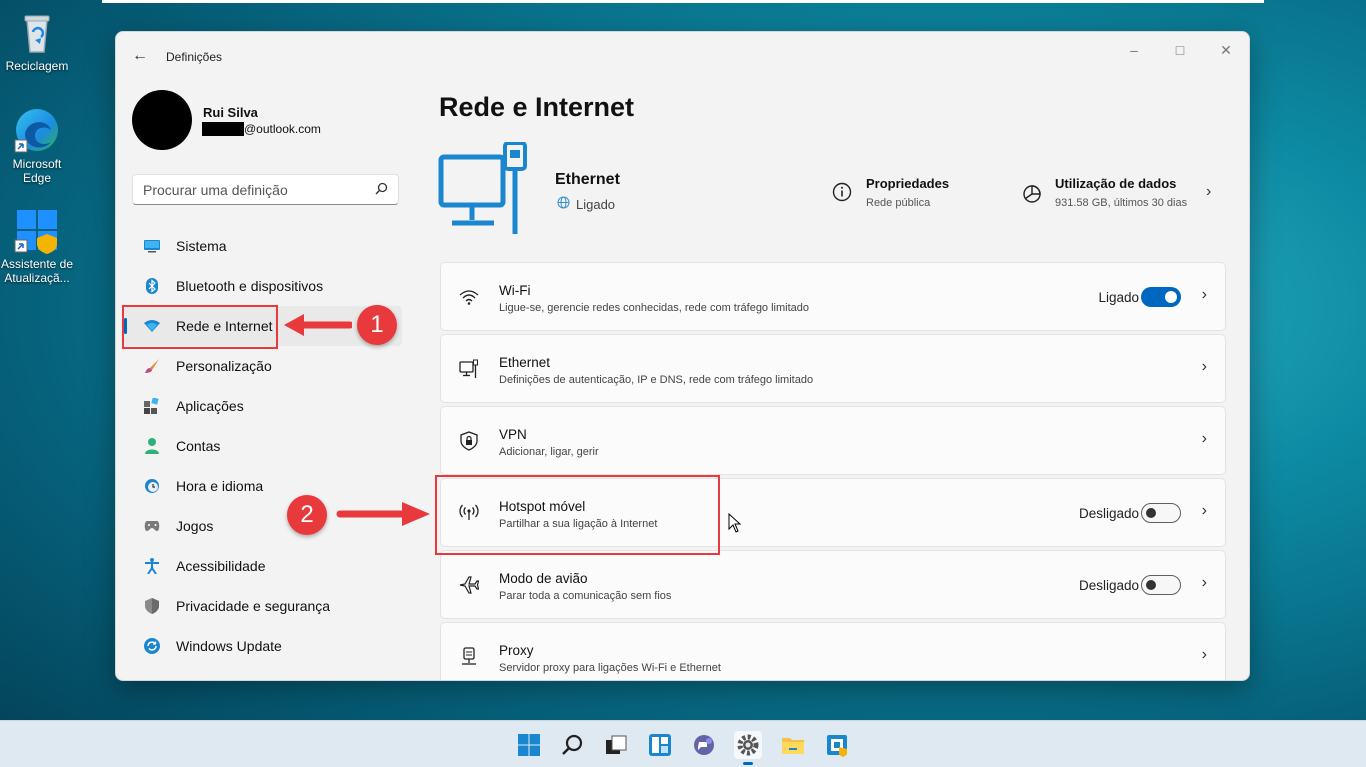  What do you see at coordinates (842, 192) in the screenshot?
I see `info-icon` at bounding box center [842, 192].